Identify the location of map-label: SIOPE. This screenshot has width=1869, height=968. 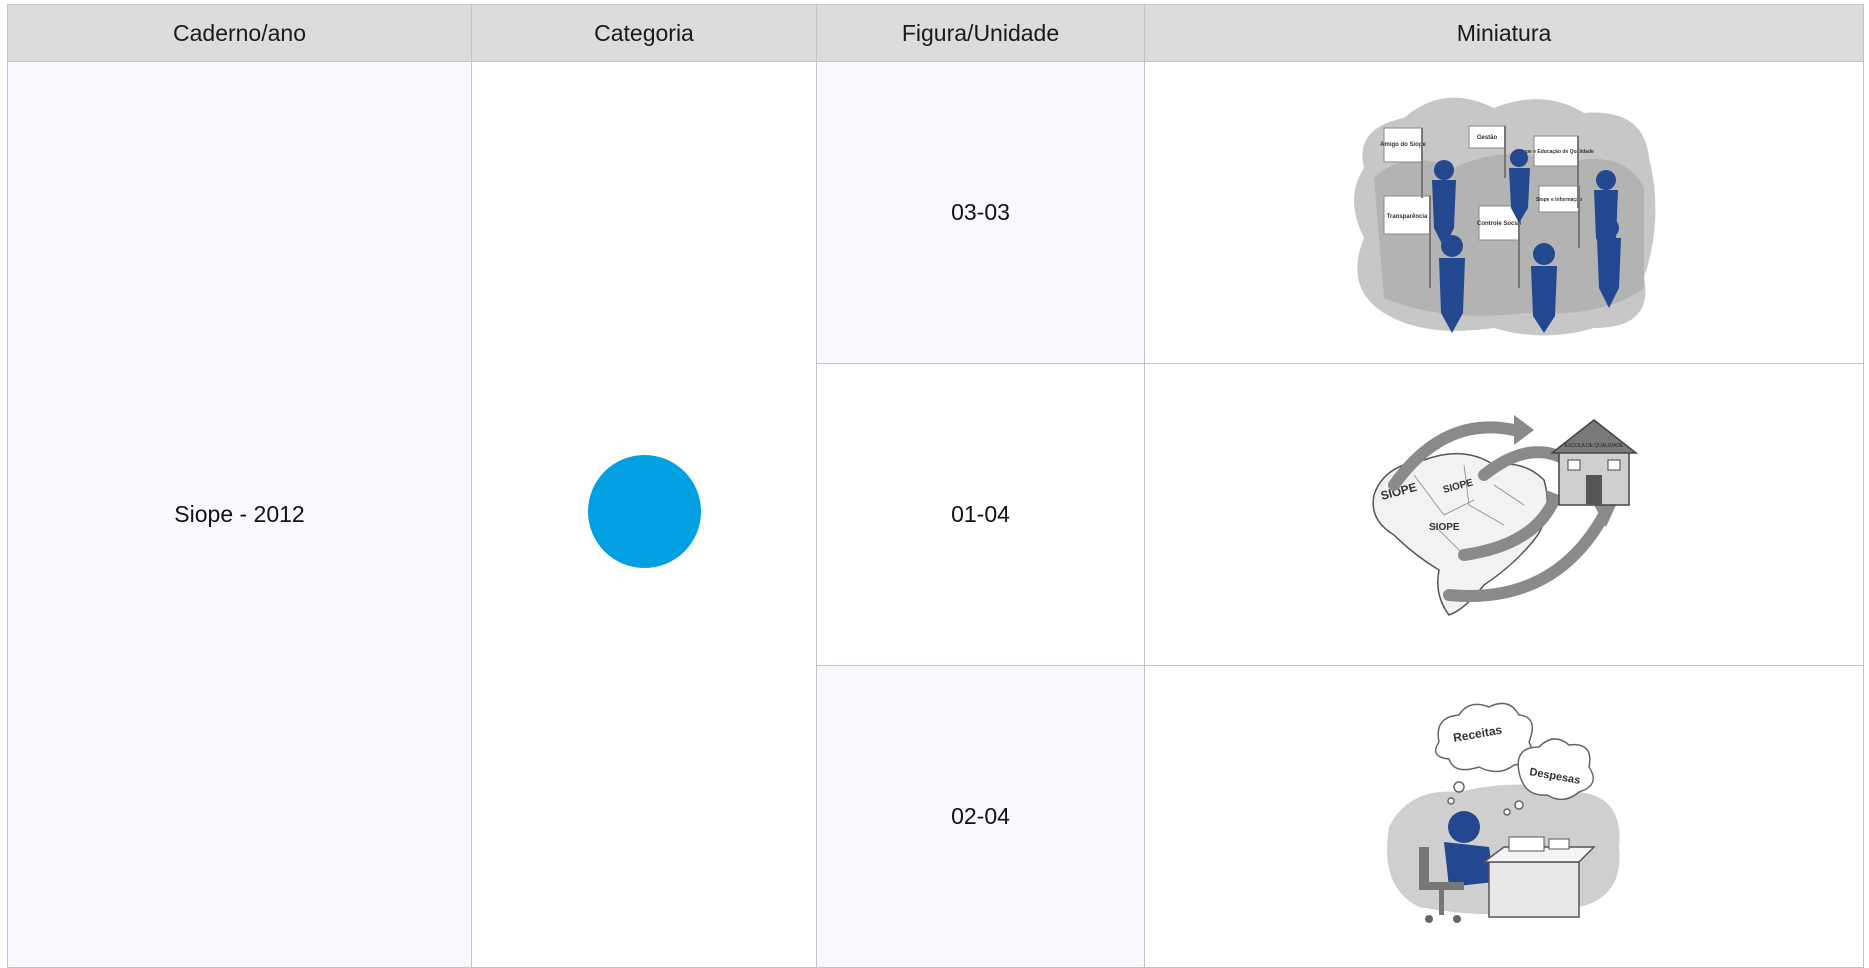
(1444, 527).